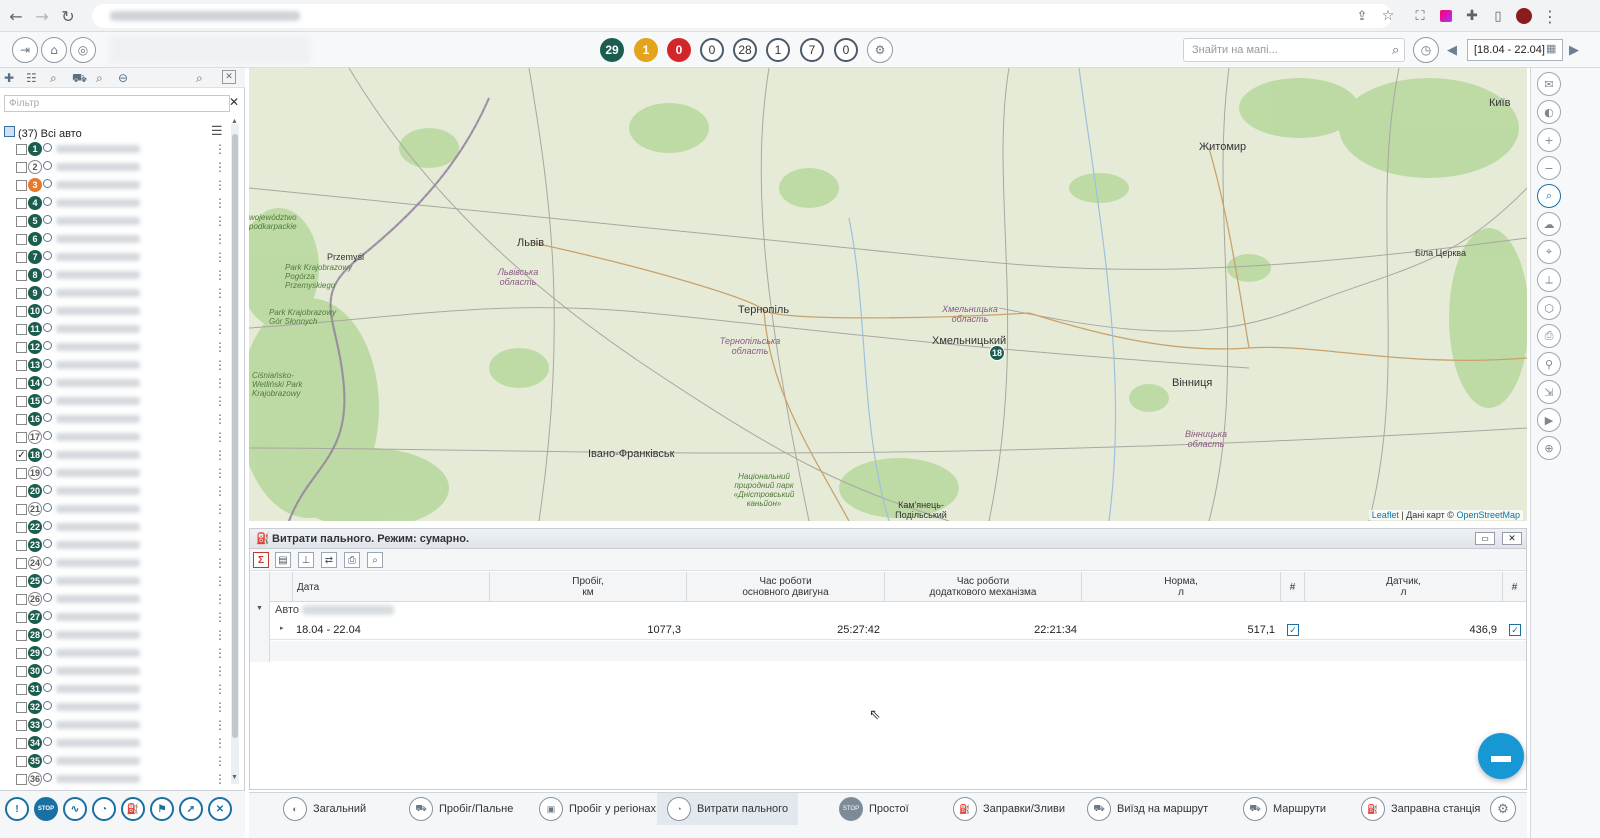 This screenshot has width=1600, height=838. What do you see at coordinates (1180, 587) in the screenshot?
I see `col-norm: Норма, л` at bounding box center [1180, 587].